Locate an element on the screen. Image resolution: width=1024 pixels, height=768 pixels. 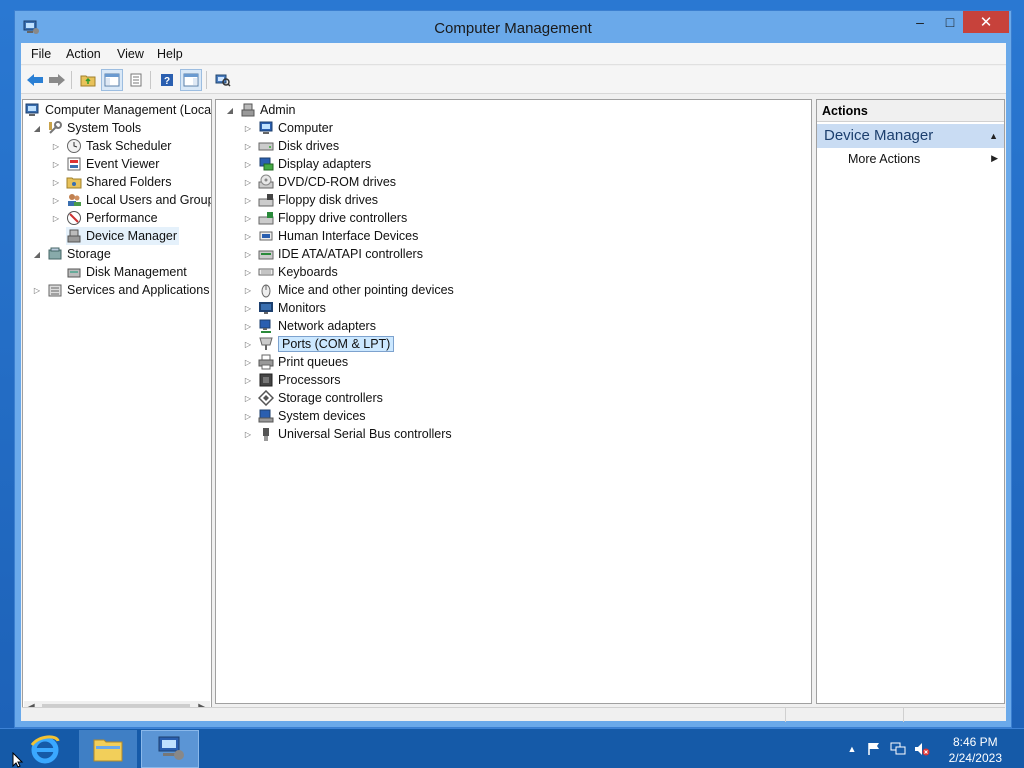
device-category-display-adapters: ▷ Display adapters is located at coordinates (306, 164).